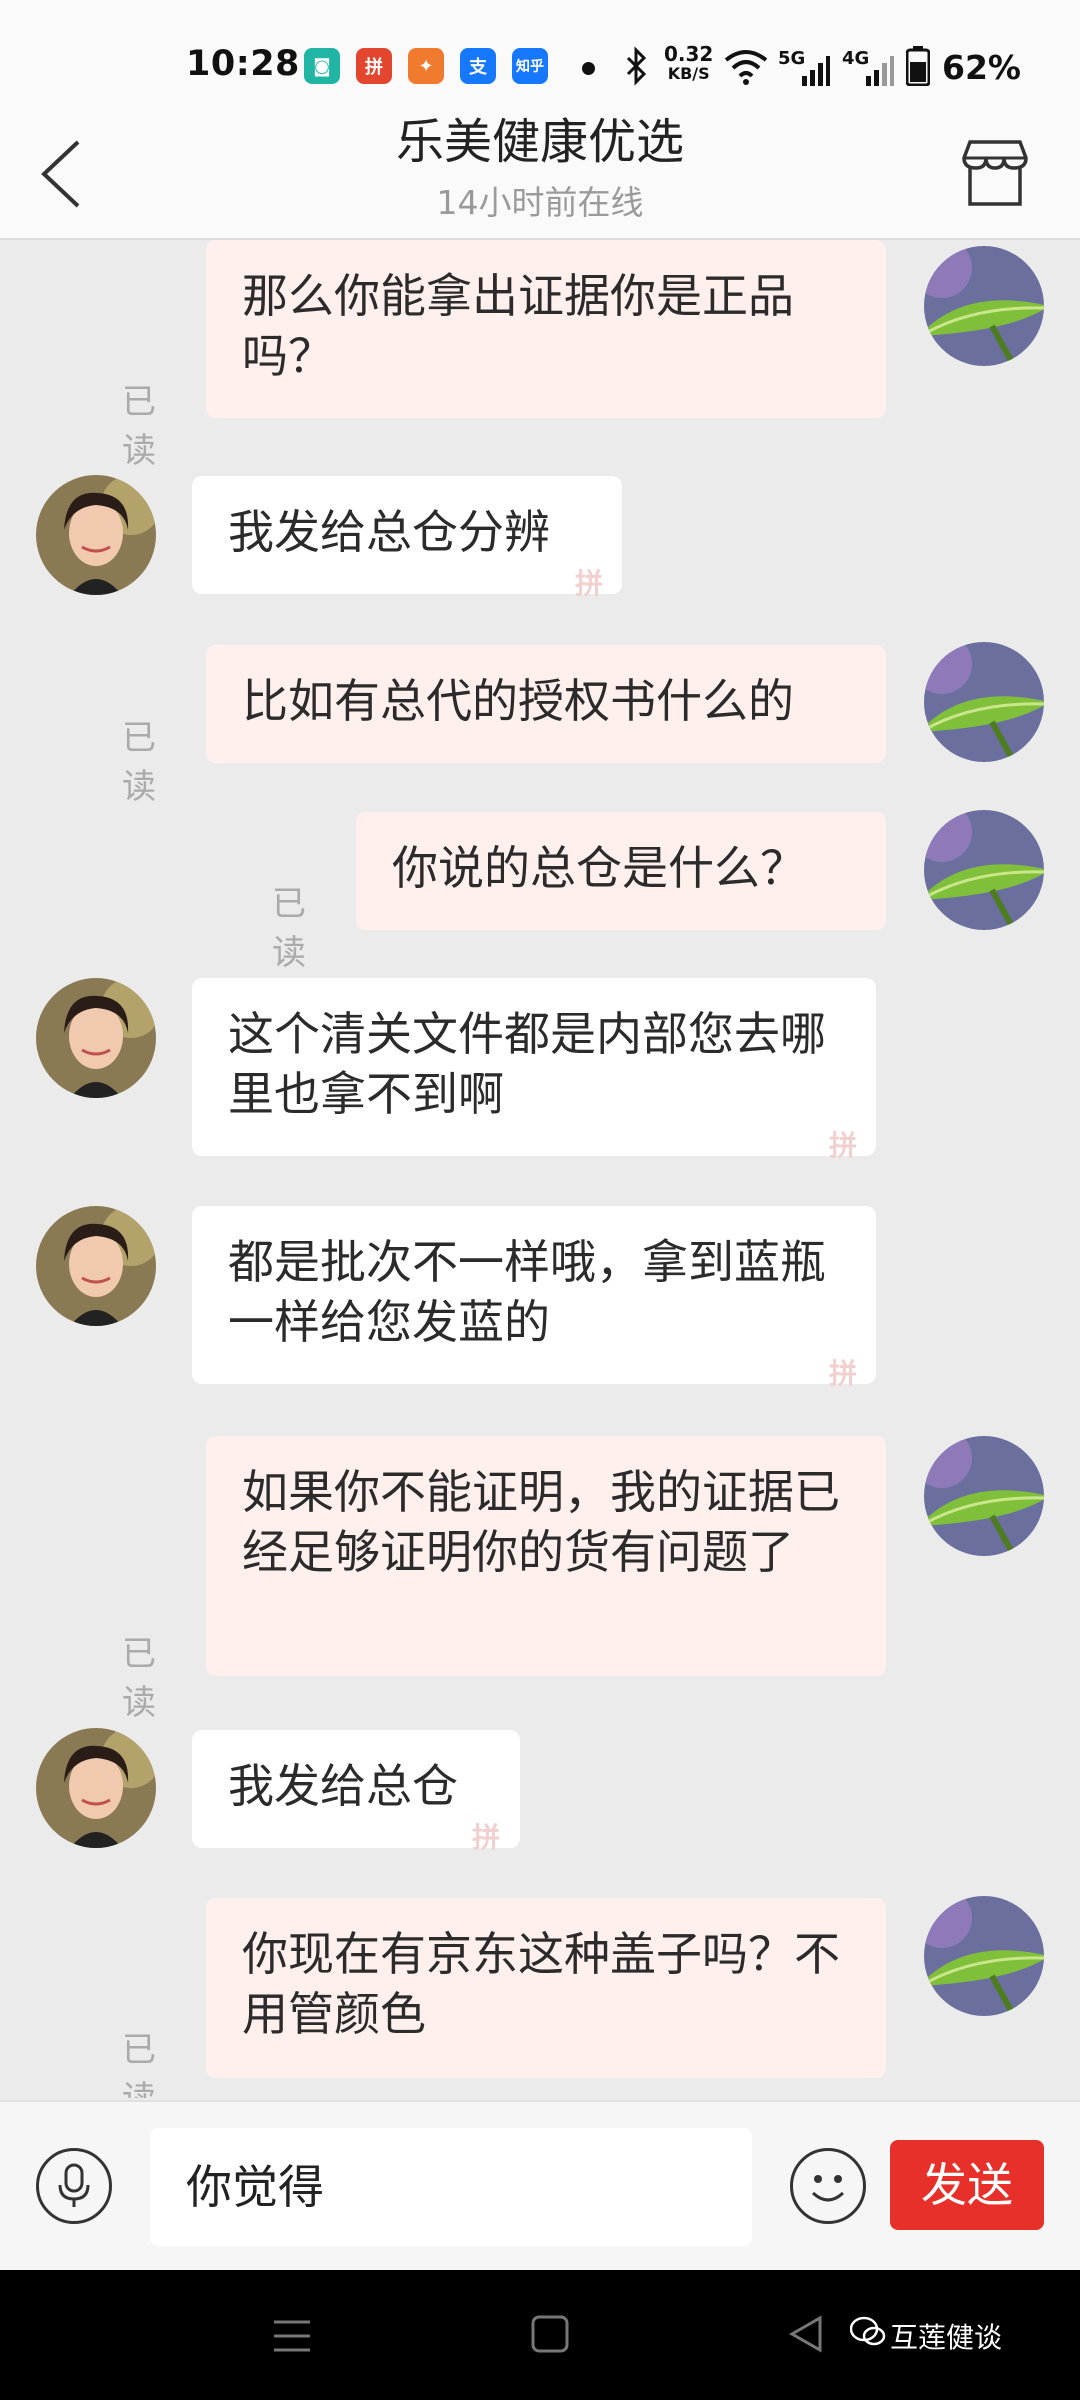 The height and width of the screenshot is (2400, 1080). I want to click on mi-home-icon: ◙, so click(322, 66).